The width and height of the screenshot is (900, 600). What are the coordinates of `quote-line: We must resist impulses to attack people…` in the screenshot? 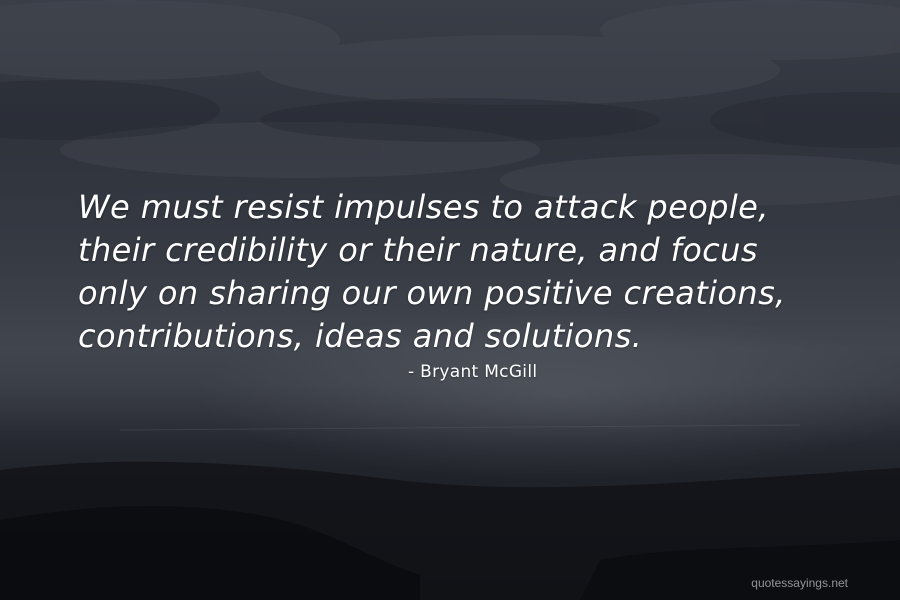 It's located at (423, 207).